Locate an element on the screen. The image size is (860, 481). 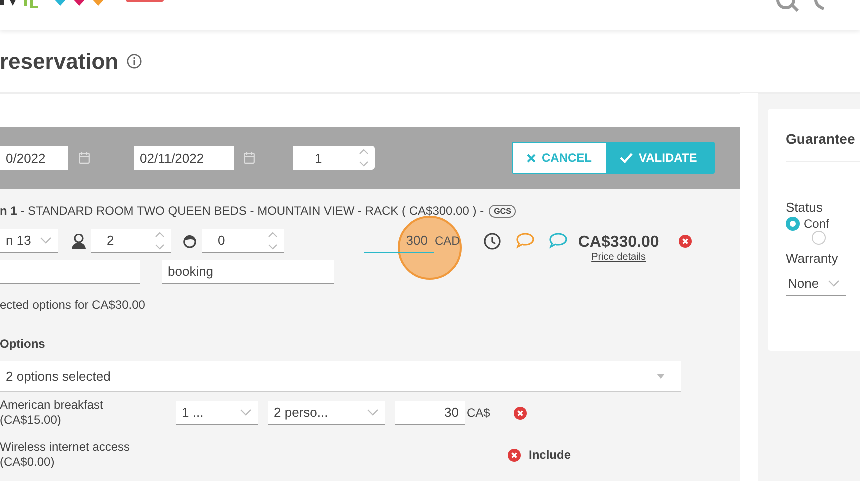
warranty-label: Warranty is located at coordinates (813, 258).